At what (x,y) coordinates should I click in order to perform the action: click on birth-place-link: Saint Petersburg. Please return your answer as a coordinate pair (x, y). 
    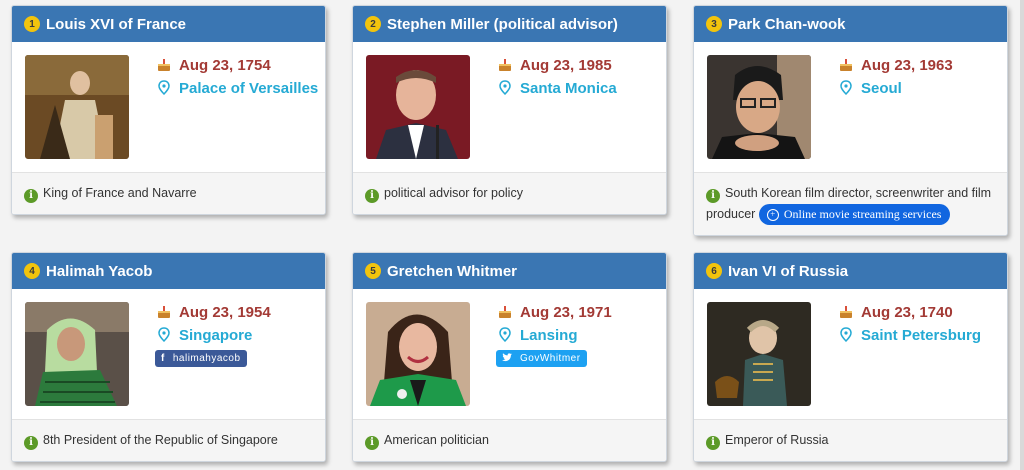
    Looking at the image, I should click on (921, 335).